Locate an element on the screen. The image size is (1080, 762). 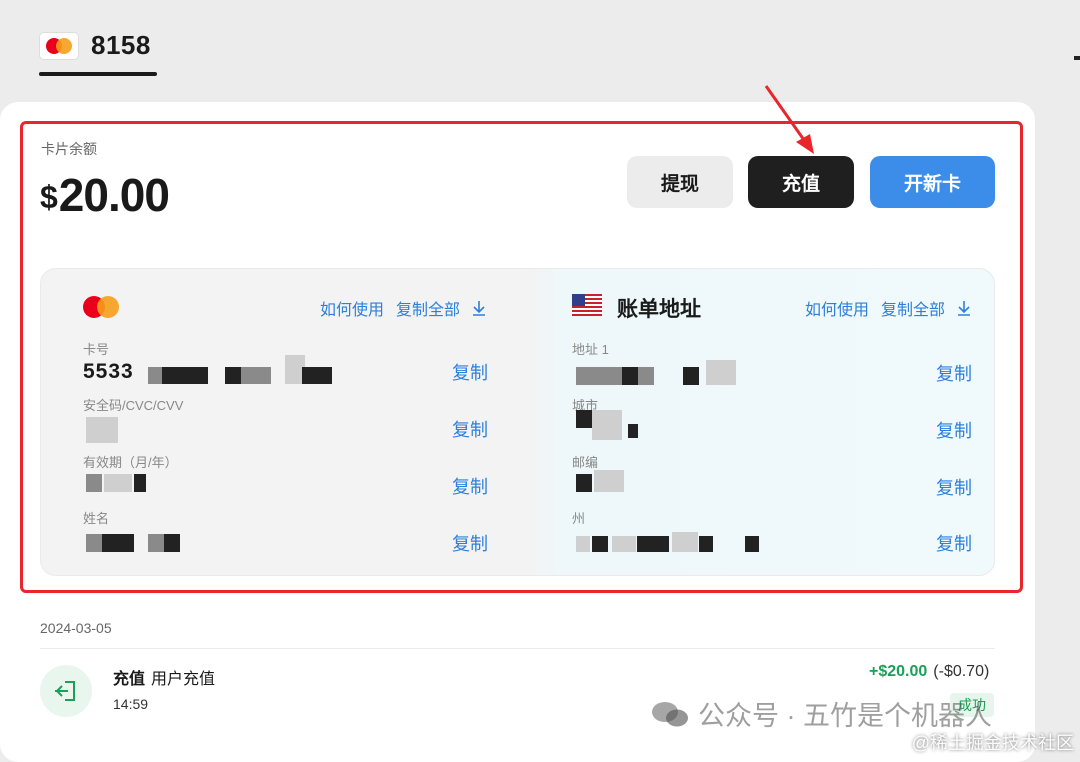
transaction-date: 2024-03-05 is located at coordinates (76, 628).